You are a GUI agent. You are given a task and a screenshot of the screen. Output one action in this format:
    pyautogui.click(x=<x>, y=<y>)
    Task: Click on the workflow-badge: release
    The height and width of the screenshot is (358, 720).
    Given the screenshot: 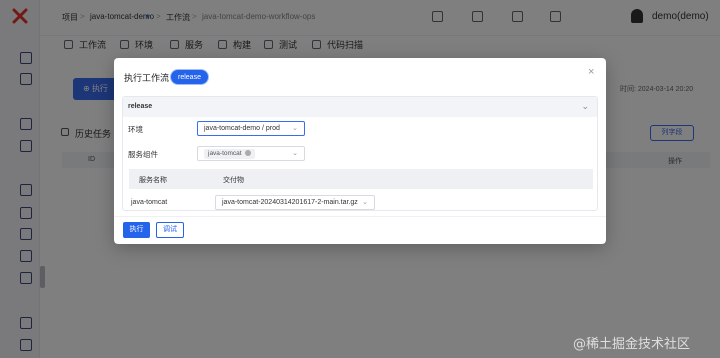 What is the action you would take?
    pyautogui.click(x=189, y=77)
    